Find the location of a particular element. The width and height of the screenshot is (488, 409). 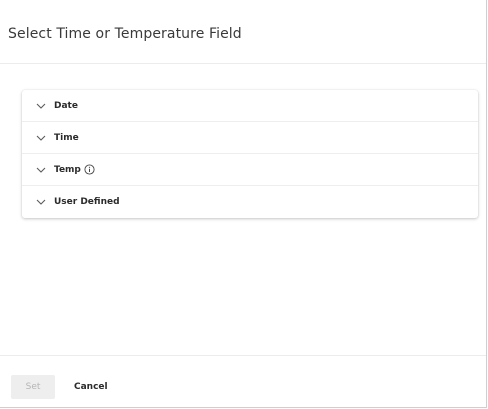

dialog-footer: Set Cancel is located at coordinates (243, 381).